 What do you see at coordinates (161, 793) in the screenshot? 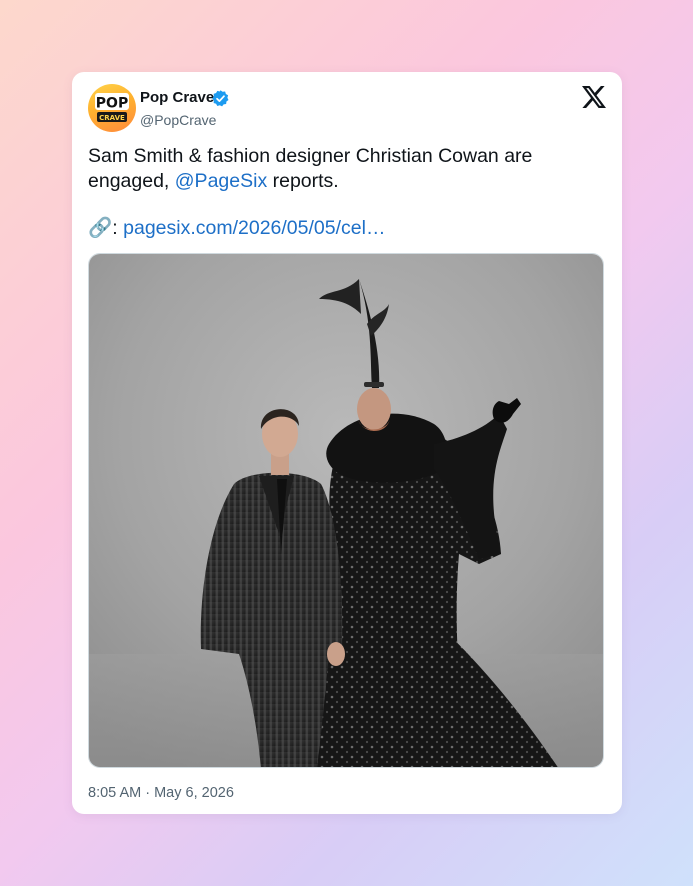
I see `tweet-timestamp: 8:05 AM · May 6, 2026` at bounding box center [161, 793].